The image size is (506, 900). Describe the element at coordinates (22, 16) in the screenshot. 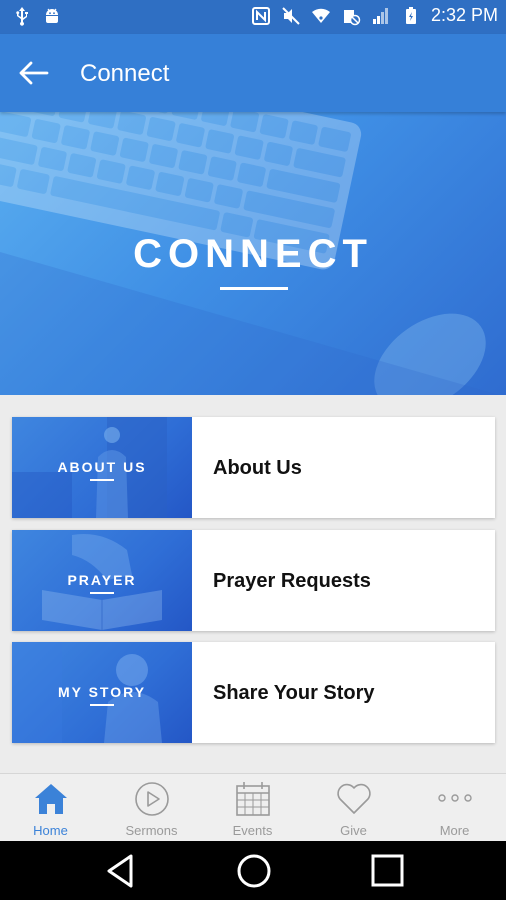

I see `usb-icon` at that location.